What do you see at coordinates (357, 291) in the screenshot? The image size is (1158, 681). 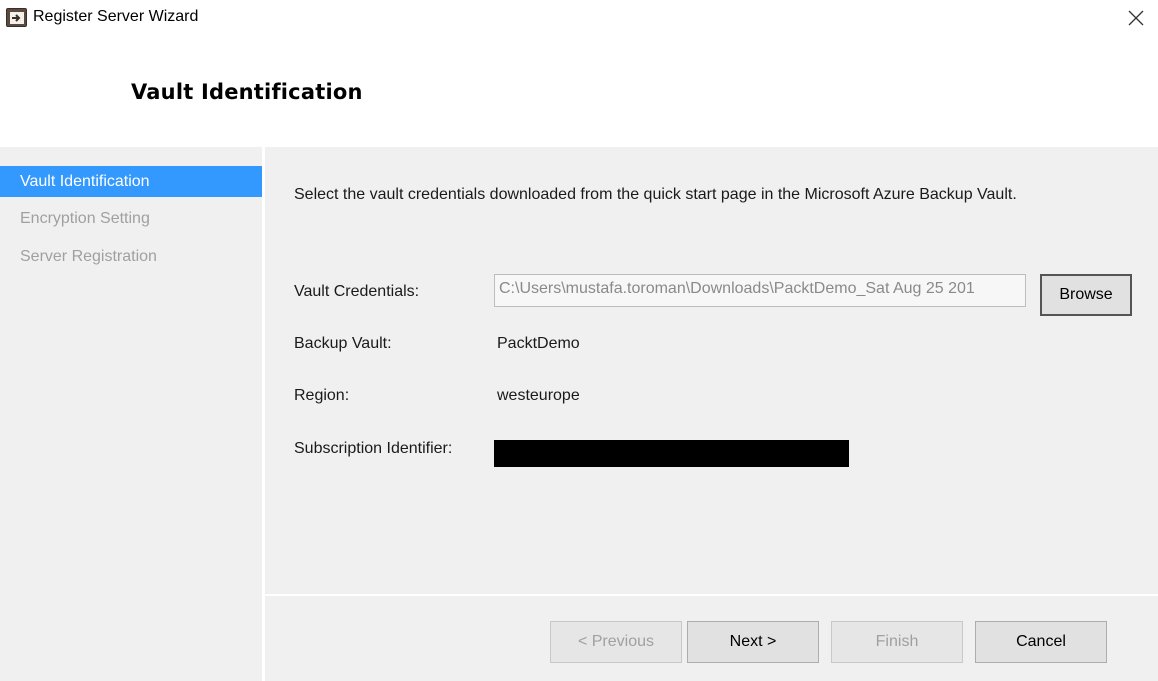 I see `vault-credentials-label: Vault Credentials:` at bounding box center [357, 291].